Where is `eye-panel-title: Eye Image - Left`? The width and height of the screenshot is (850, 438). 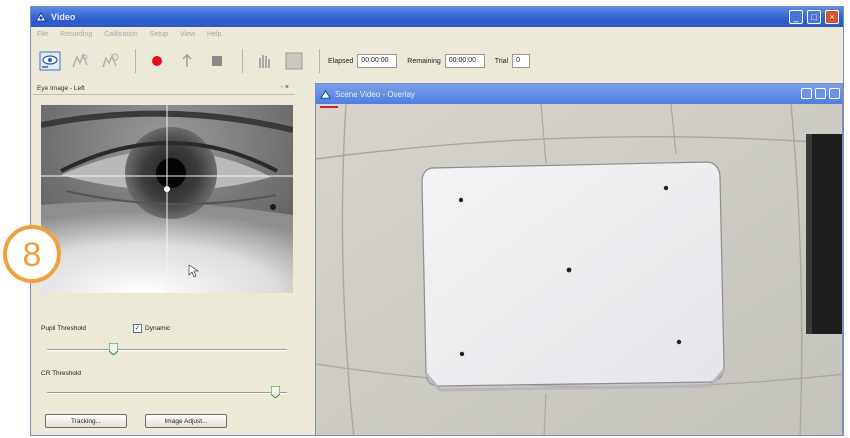 eye-panel-title: Eye Image - Left is located at coordinates (61, 88).